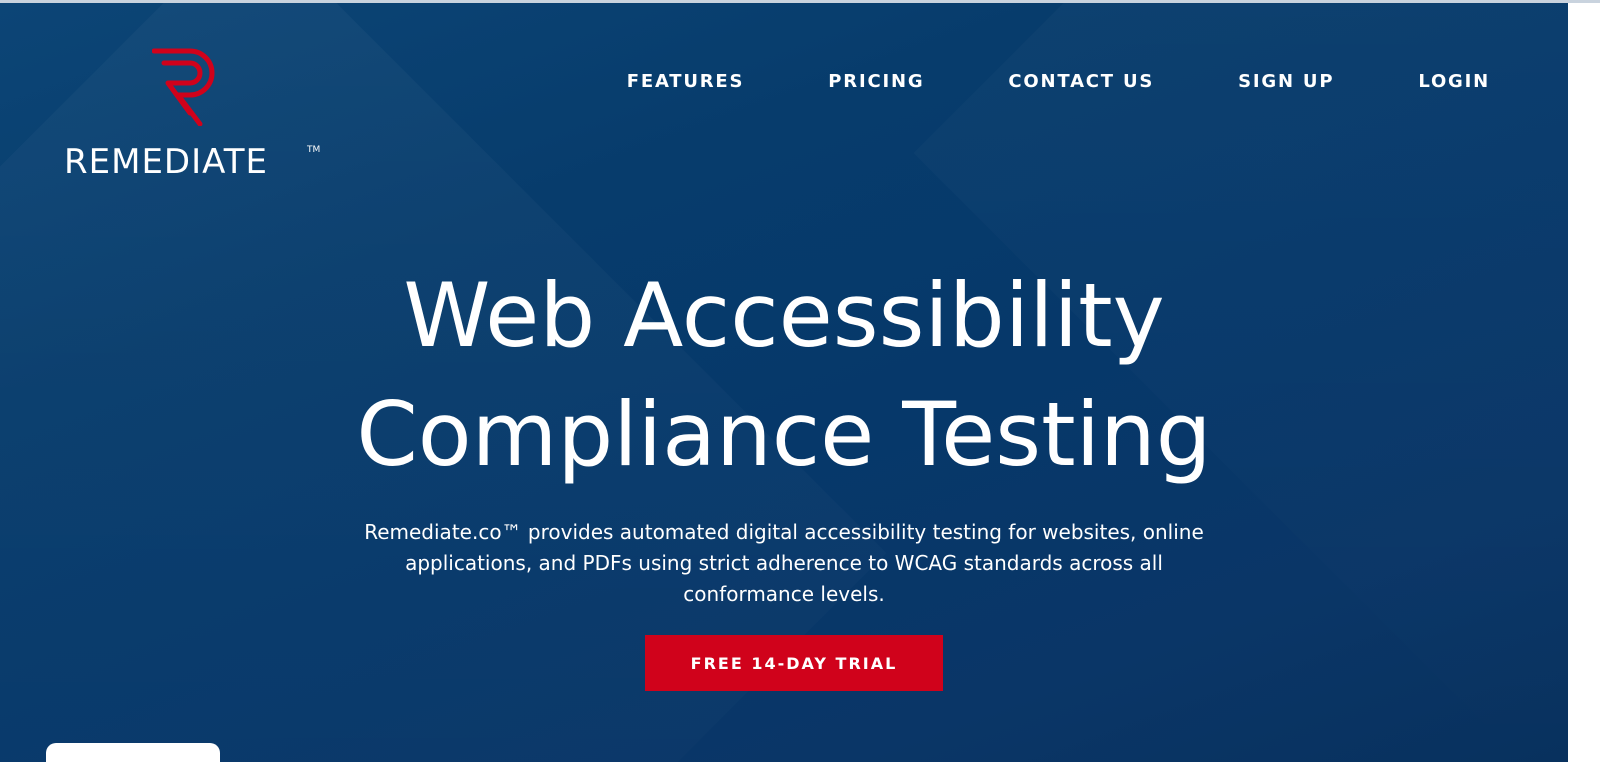 This screenshot has height=762, width=1600. I want to click on remediate-r-icon, so click(183, 87).